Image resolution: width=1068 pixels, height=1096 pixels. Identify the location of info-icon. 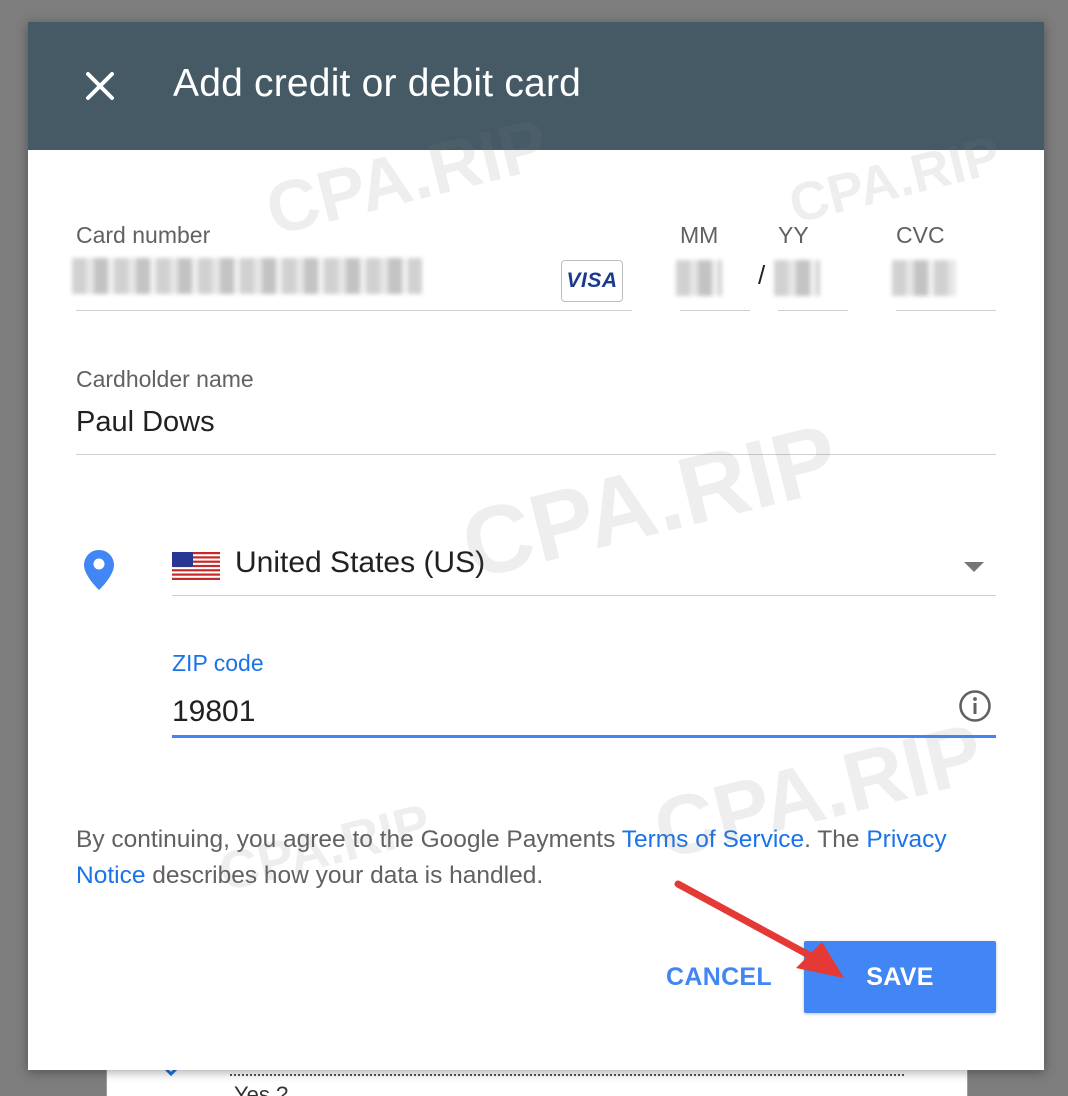
(975, 706).